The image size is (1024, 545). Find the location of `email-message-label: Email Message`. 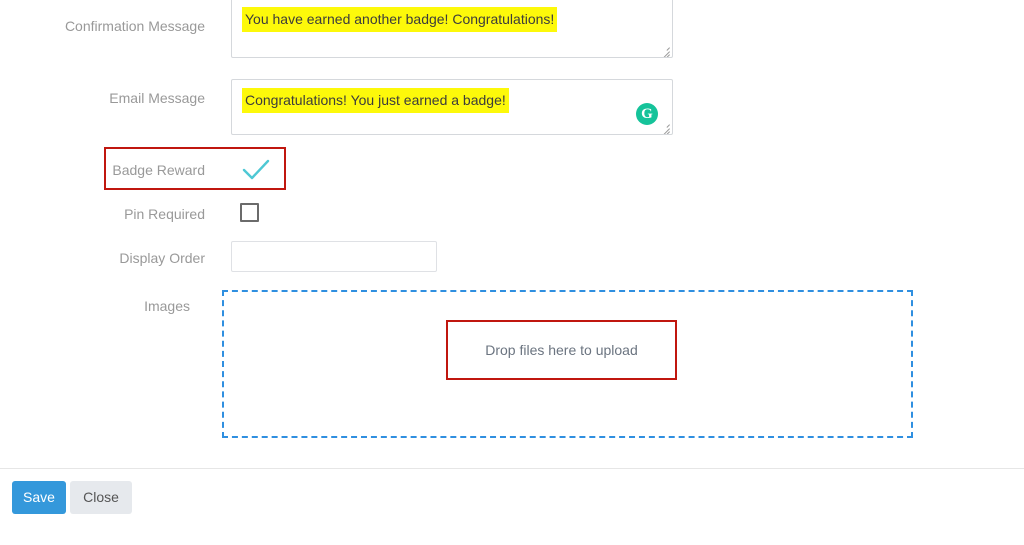

email-message-label: Email Message is located at coordinates (157, 98).